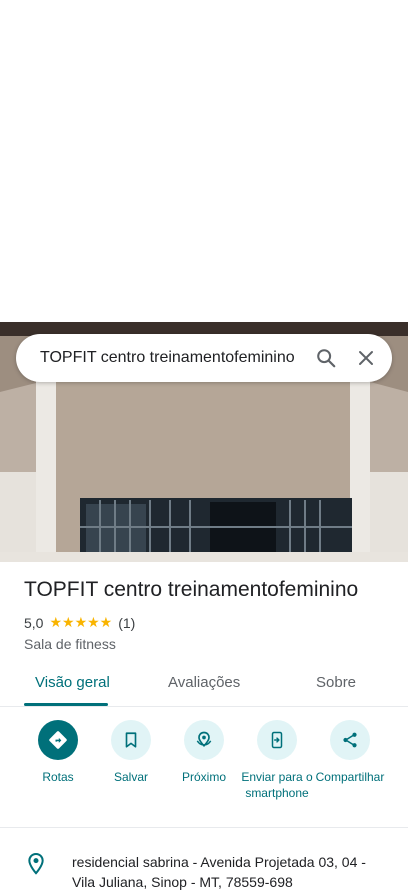 The width and height of the screenshot is (408, 892). I want to click on section-divider, so click(204, 827).